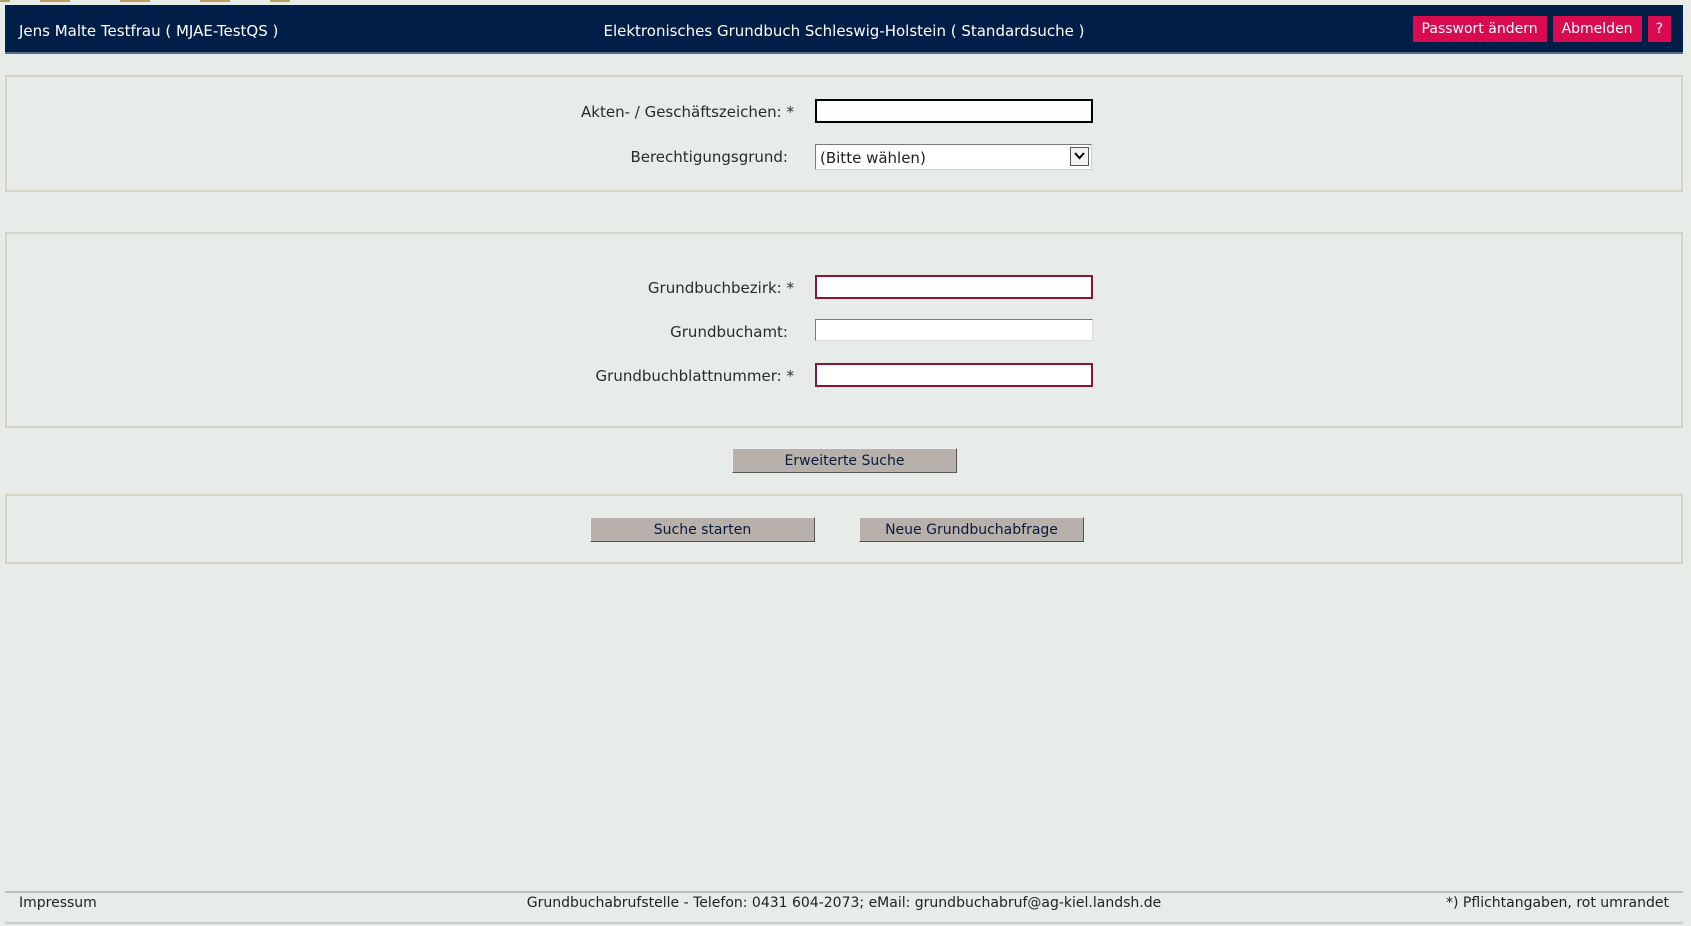  What do you see at coordinates (954, 330) in the screenshot?
I see `amt-input` at bounding box center [954, 330].